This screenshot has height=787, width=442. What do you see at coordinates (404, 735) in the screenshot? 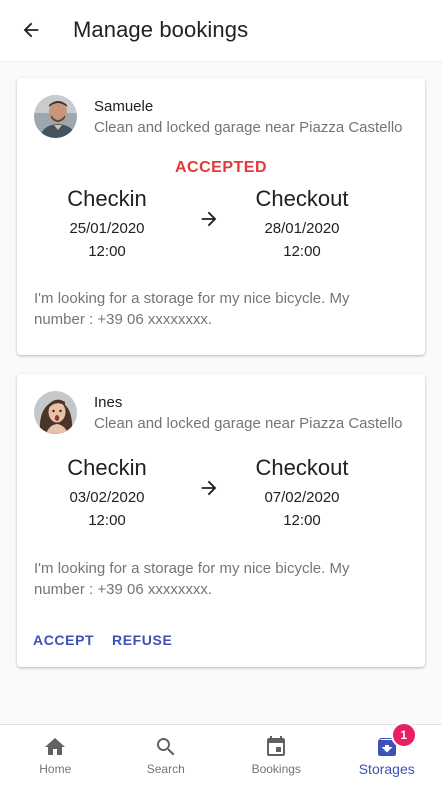
I see `notification-badge: 1` at bounding box center [404, 735].